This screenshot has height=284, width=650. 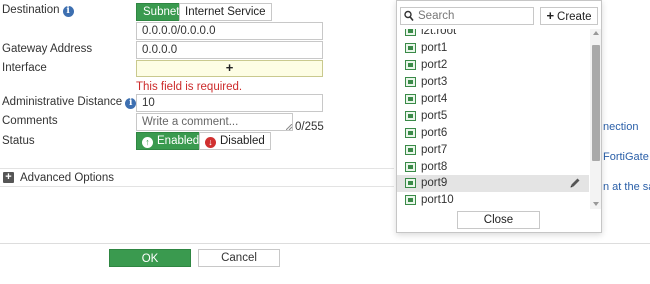 What do you see at coordinates (596, 33) in the screenshot?
I see `scroll-up-icon` at bounding box center [596, 33].